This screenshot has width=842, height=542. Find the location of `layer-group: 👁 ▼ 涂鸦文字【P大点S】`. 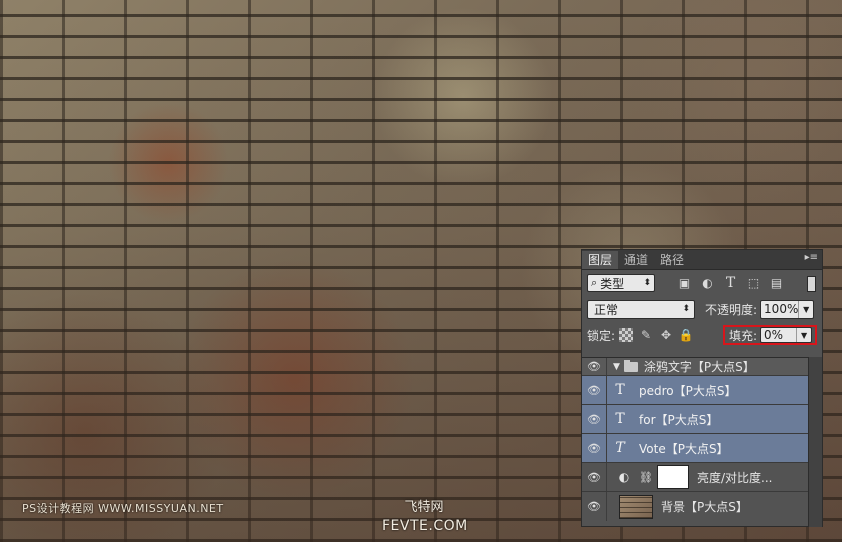

layer-group: 👁 ▼ 涂鸦文字【P大点S】 is located at coordinates (695, 367).